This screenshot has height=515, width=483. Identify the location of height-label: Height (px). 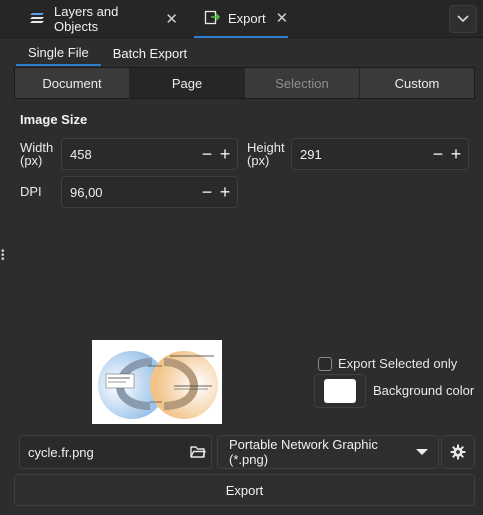
(266, 154).